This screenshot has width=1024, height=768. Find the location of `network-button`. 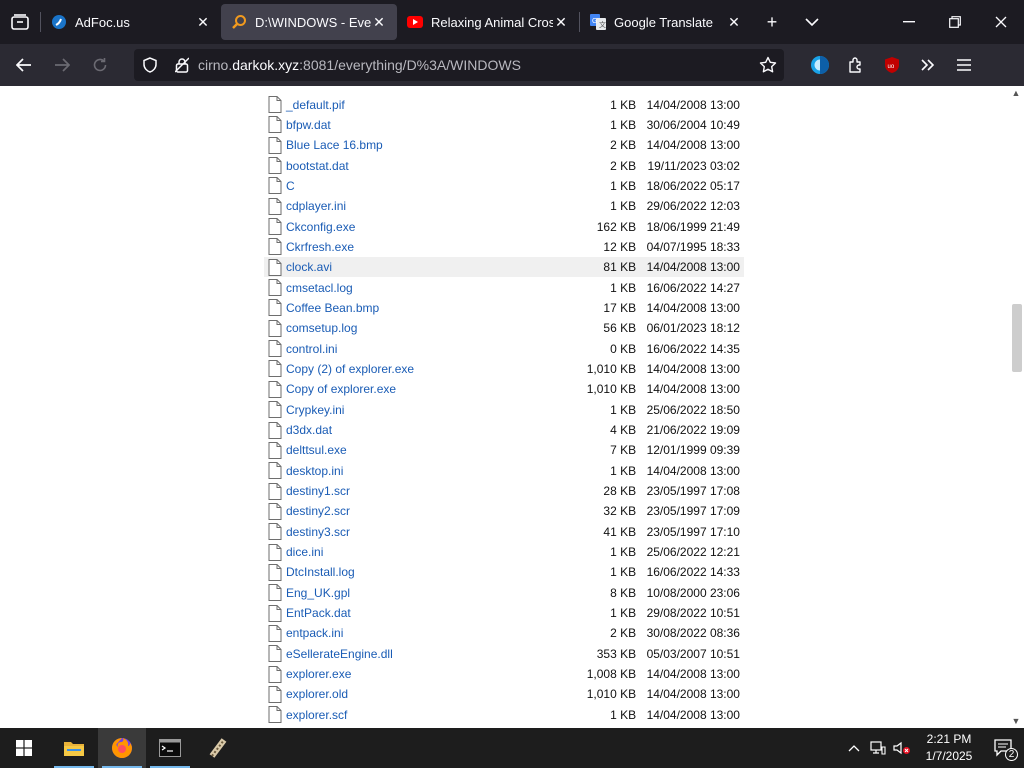

network-button is located at coordinates (878, 748).